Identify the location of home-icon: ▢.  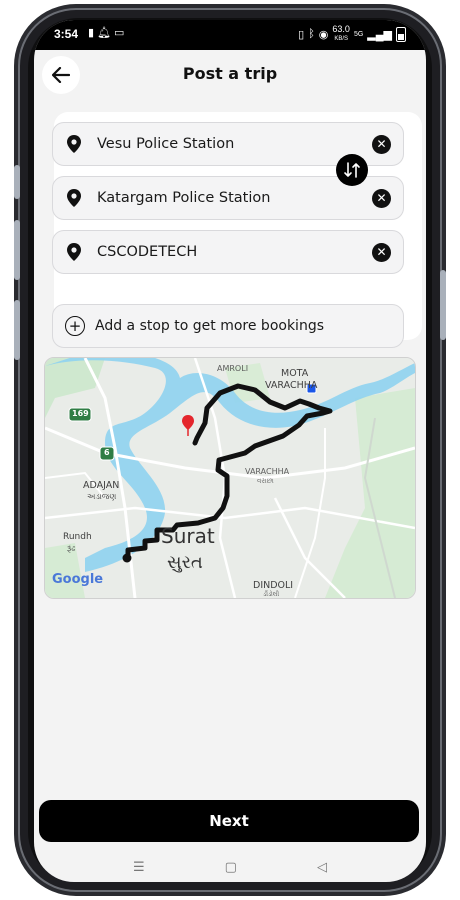
(231, 867).